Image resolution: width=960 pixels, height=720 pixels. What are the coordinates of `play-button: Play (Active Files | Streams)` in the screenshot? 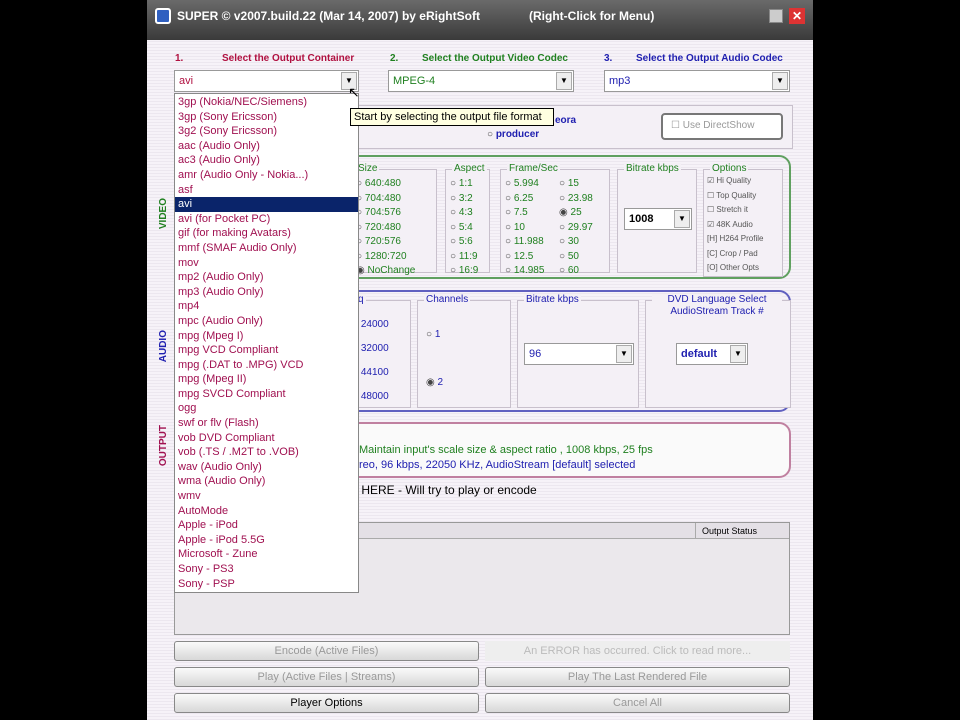 It's located at (326, 677).